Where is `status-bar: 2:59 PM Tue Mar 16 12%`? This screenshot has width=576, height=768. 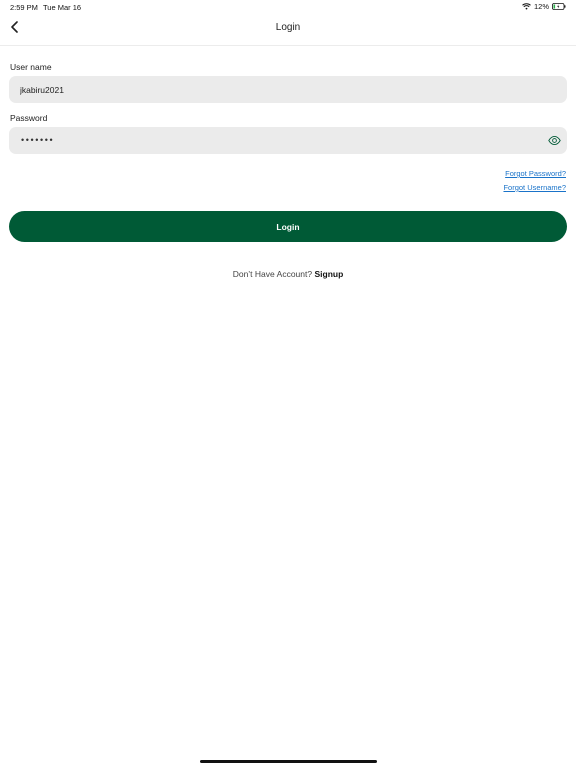 status-bar: 2:59 PM Tue Mar 16 12% is located at coordinates (288, 7).